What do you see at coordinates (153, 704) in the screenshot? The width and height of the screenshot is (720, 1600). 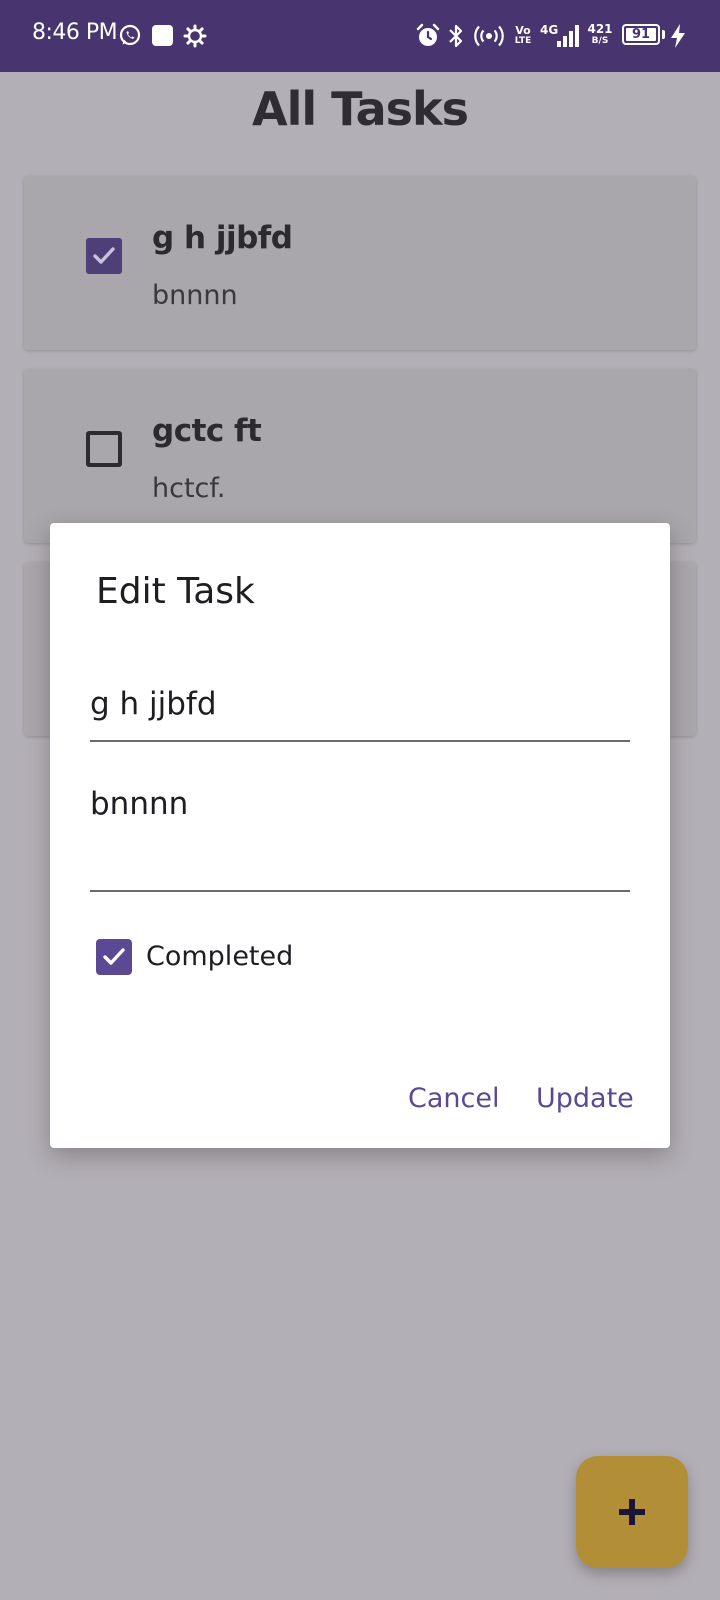 I see `task-title-field: g h jjbfd` at bounding box center [153, 704].